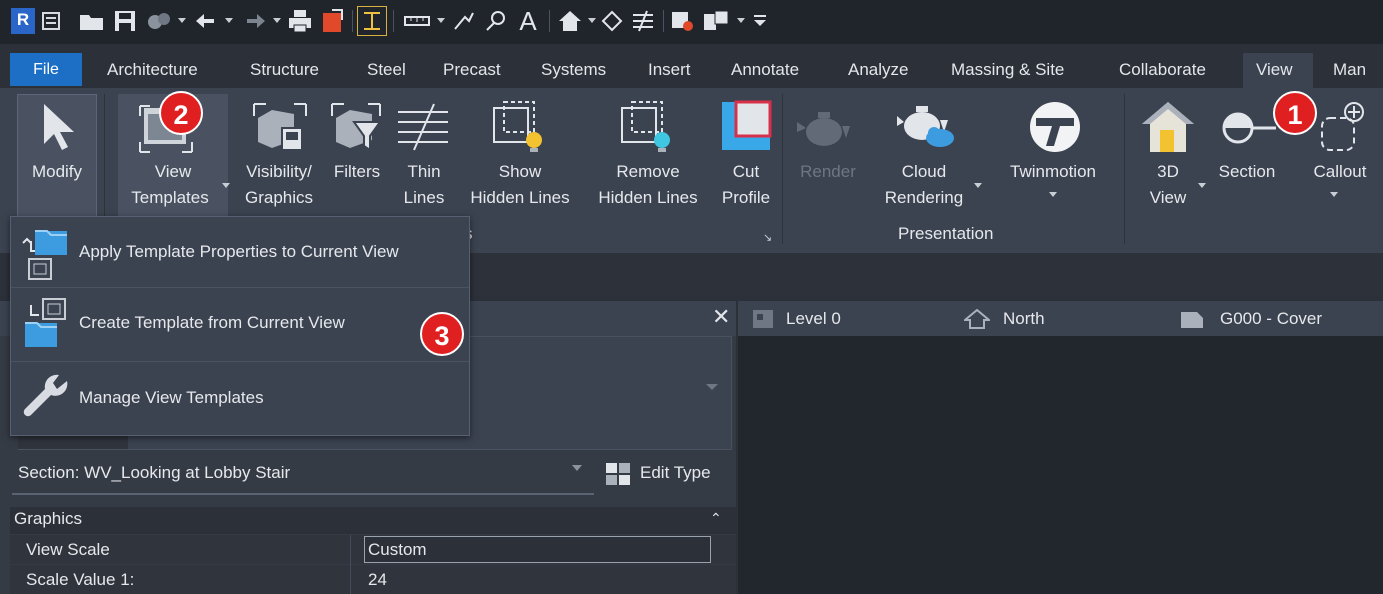 The height and width of the screenshot is (594, 1383). I want to click on export-icon, so click(333, 21).